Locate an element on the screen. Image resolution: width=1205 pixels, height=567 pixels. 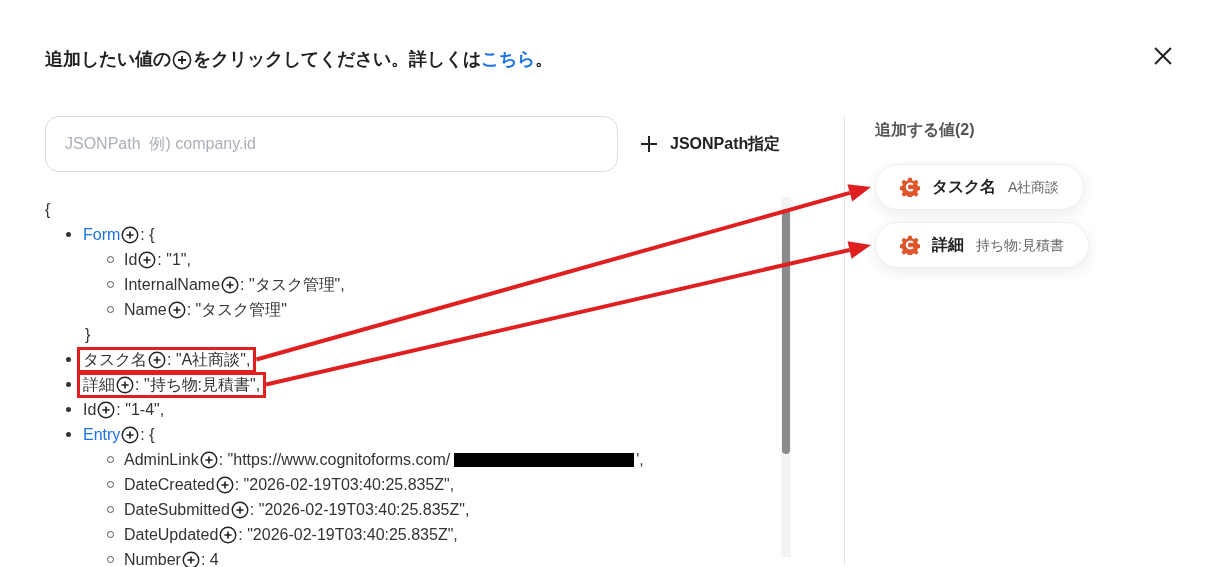
value-chip: 詳細 持ち物:見積書 is located at coordinates (982, 245).